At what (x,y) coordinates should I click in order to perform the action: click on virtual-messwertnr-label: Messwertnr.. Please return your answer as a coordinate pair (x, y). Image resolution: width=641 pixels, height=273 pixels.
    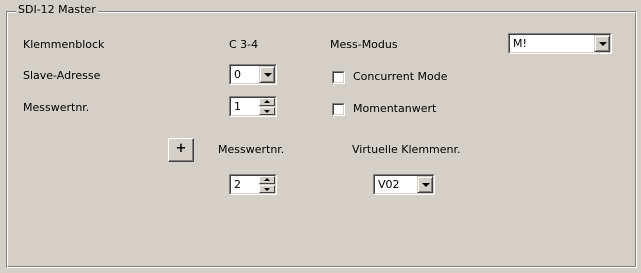
    Looking at the image, I should click on (251, 149).